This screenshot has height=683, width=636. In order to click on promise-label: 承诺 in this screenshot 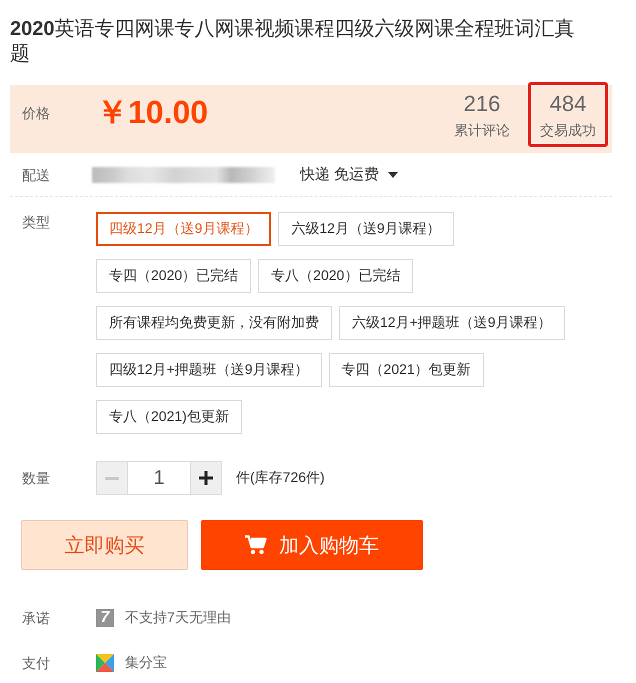, I will do `click(36, 618)`.